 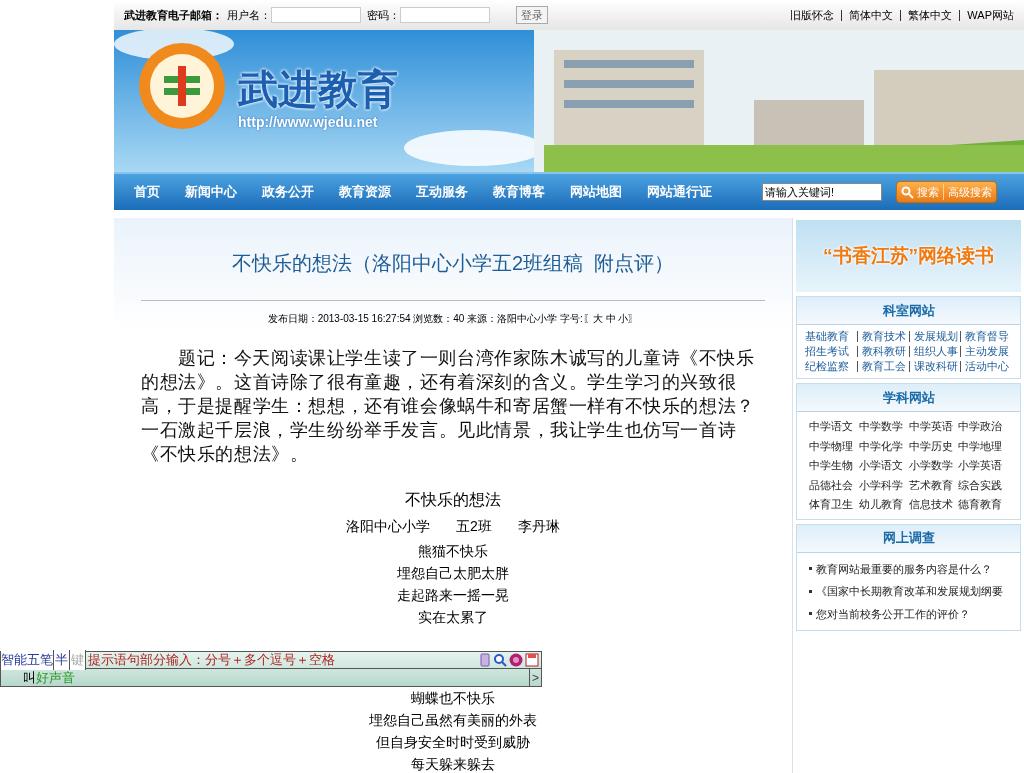 What do you see at coordinates (883, 504) in the screenshot?
I see `subject-link: 幼儿教育` at bounding box center [883, 504].